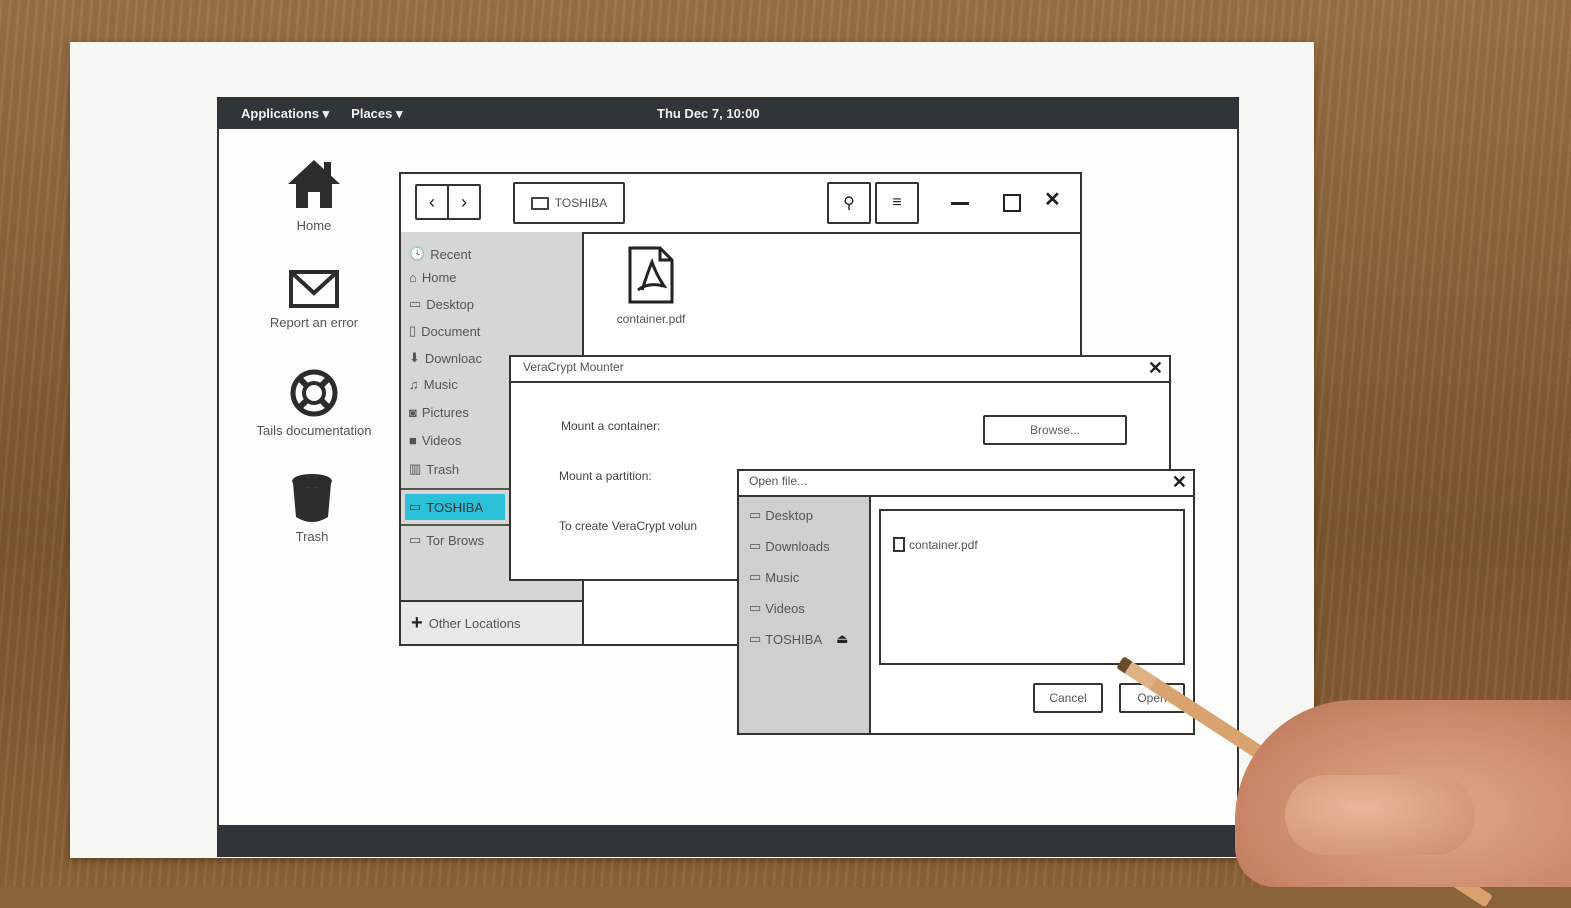 This screenshot has height=908, width=1571. Describe the element at coordinates (708, 113) in the screenshot. I see `clock: Thu Dec 7, 10:00` at that location.